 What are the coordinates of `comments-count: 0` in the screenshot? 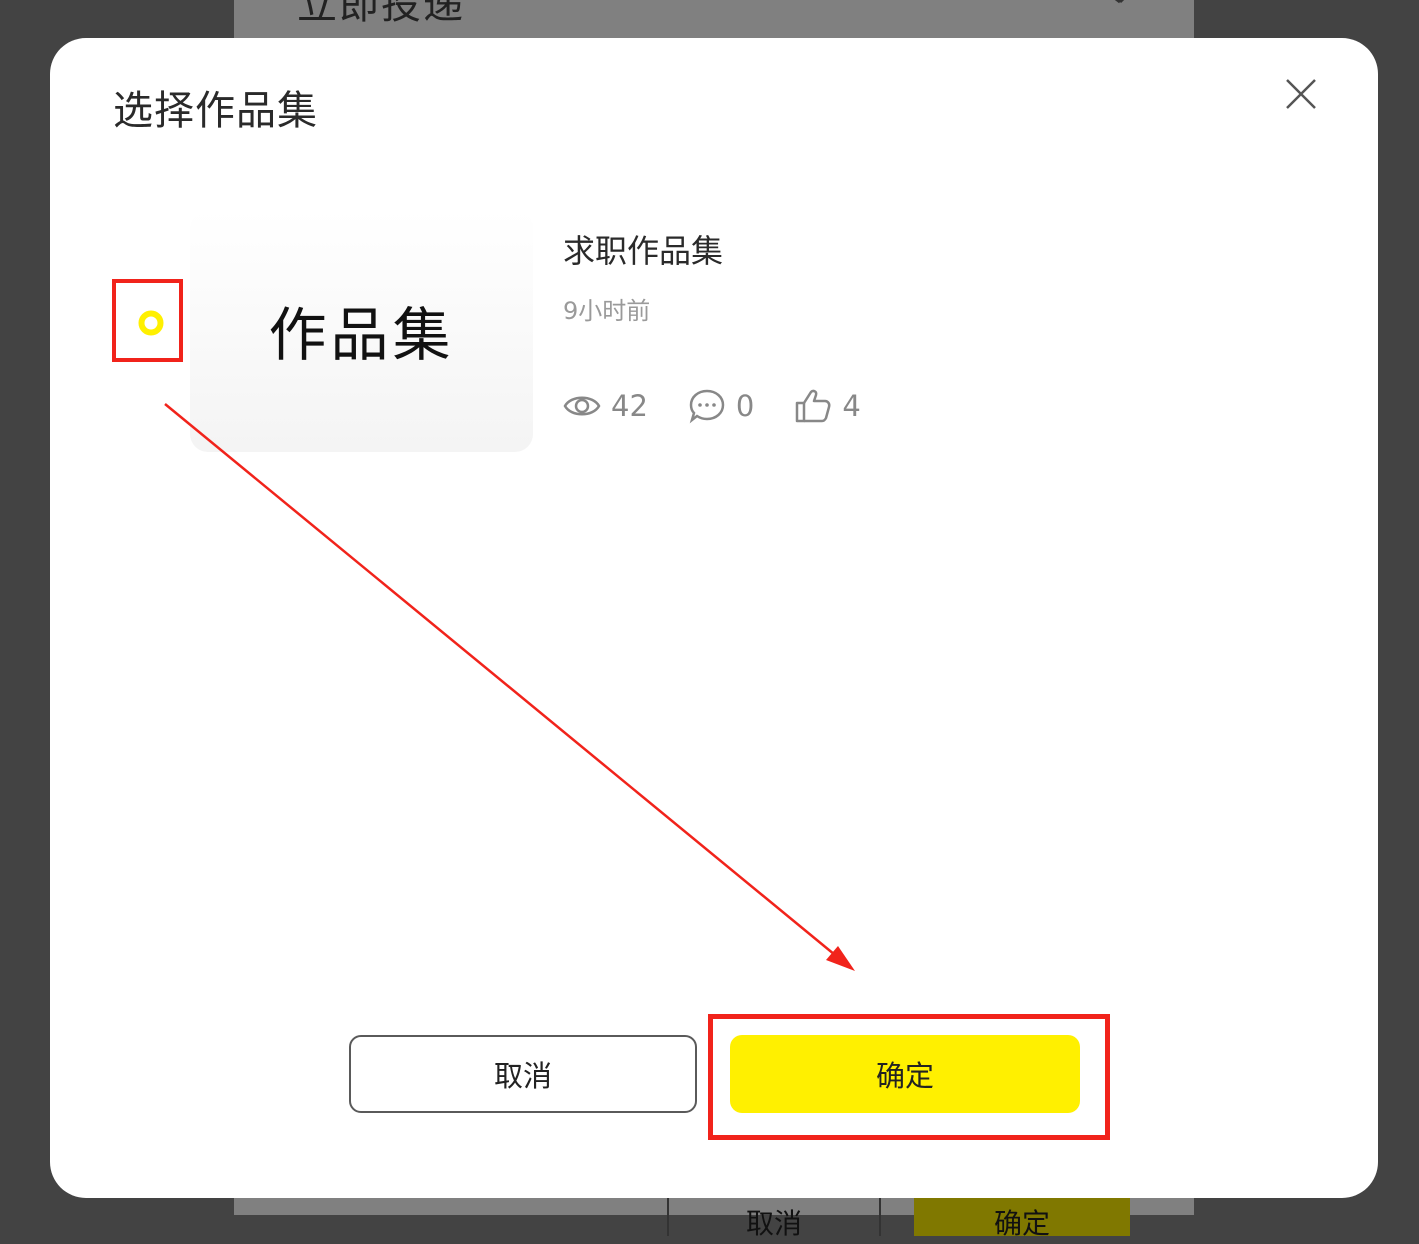 It's located at (745, 406).